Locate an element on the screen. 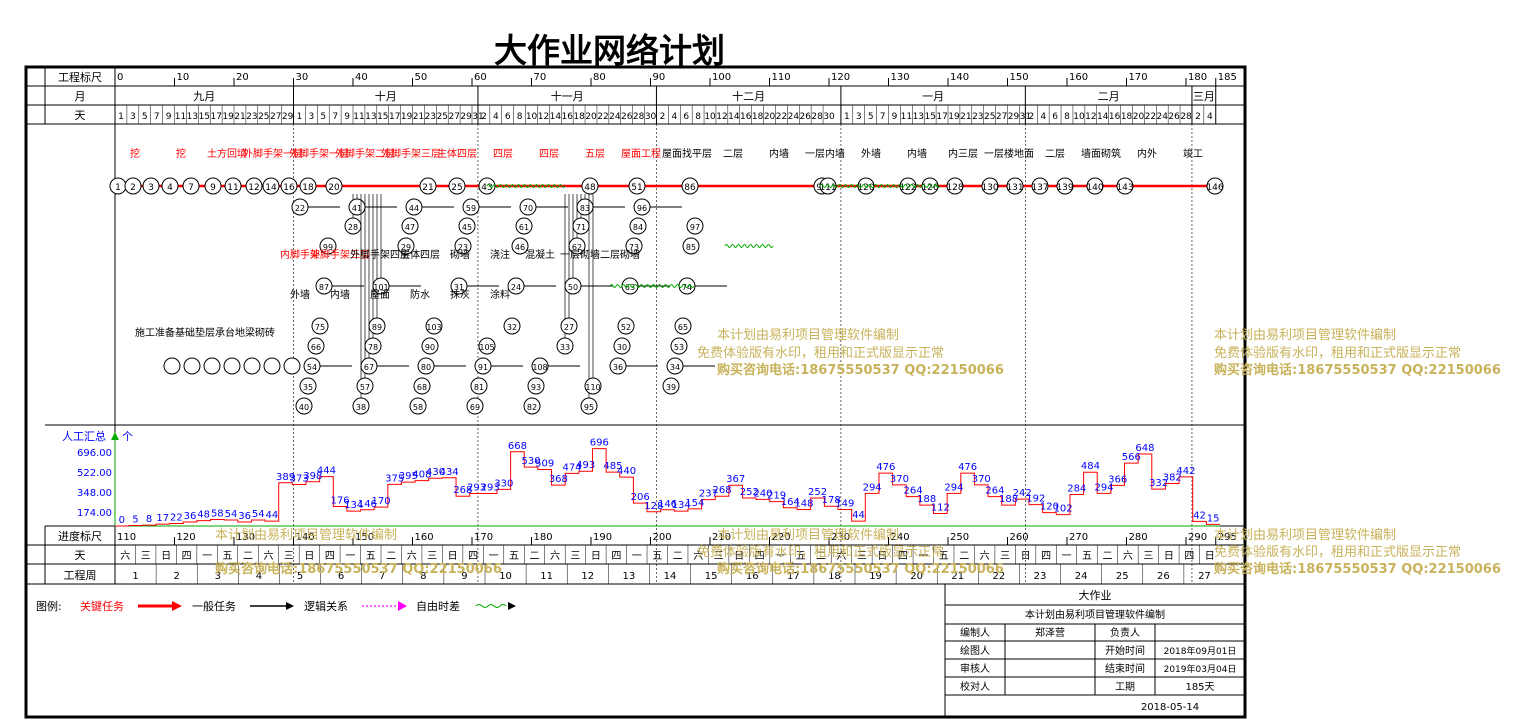 This screenshot has width=1518, height=720. network-node-label: 67 is located at coordinates (369, 367).